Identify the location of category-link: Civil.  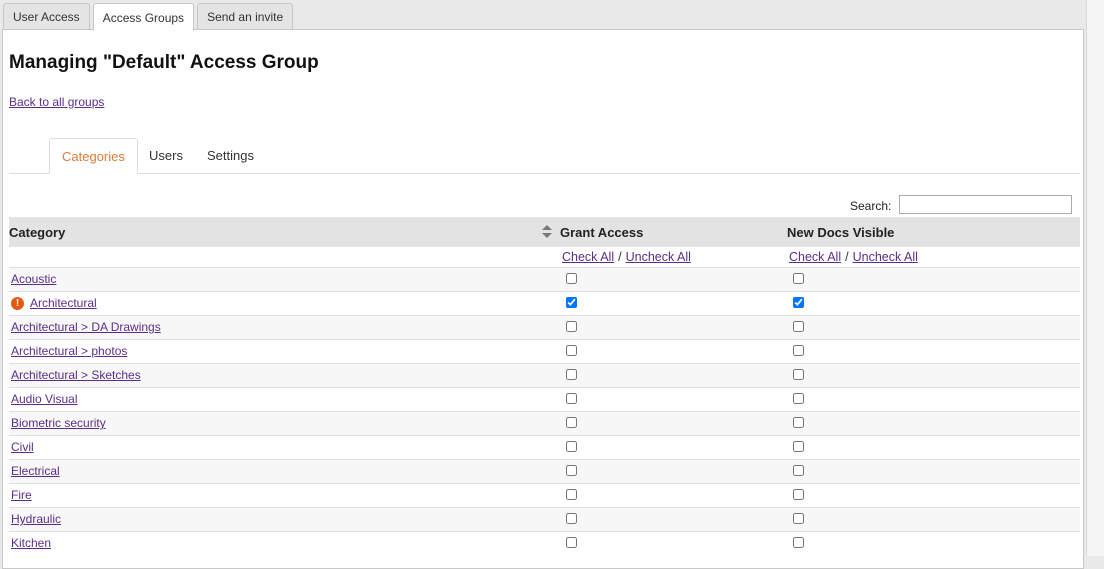
(22, 447).